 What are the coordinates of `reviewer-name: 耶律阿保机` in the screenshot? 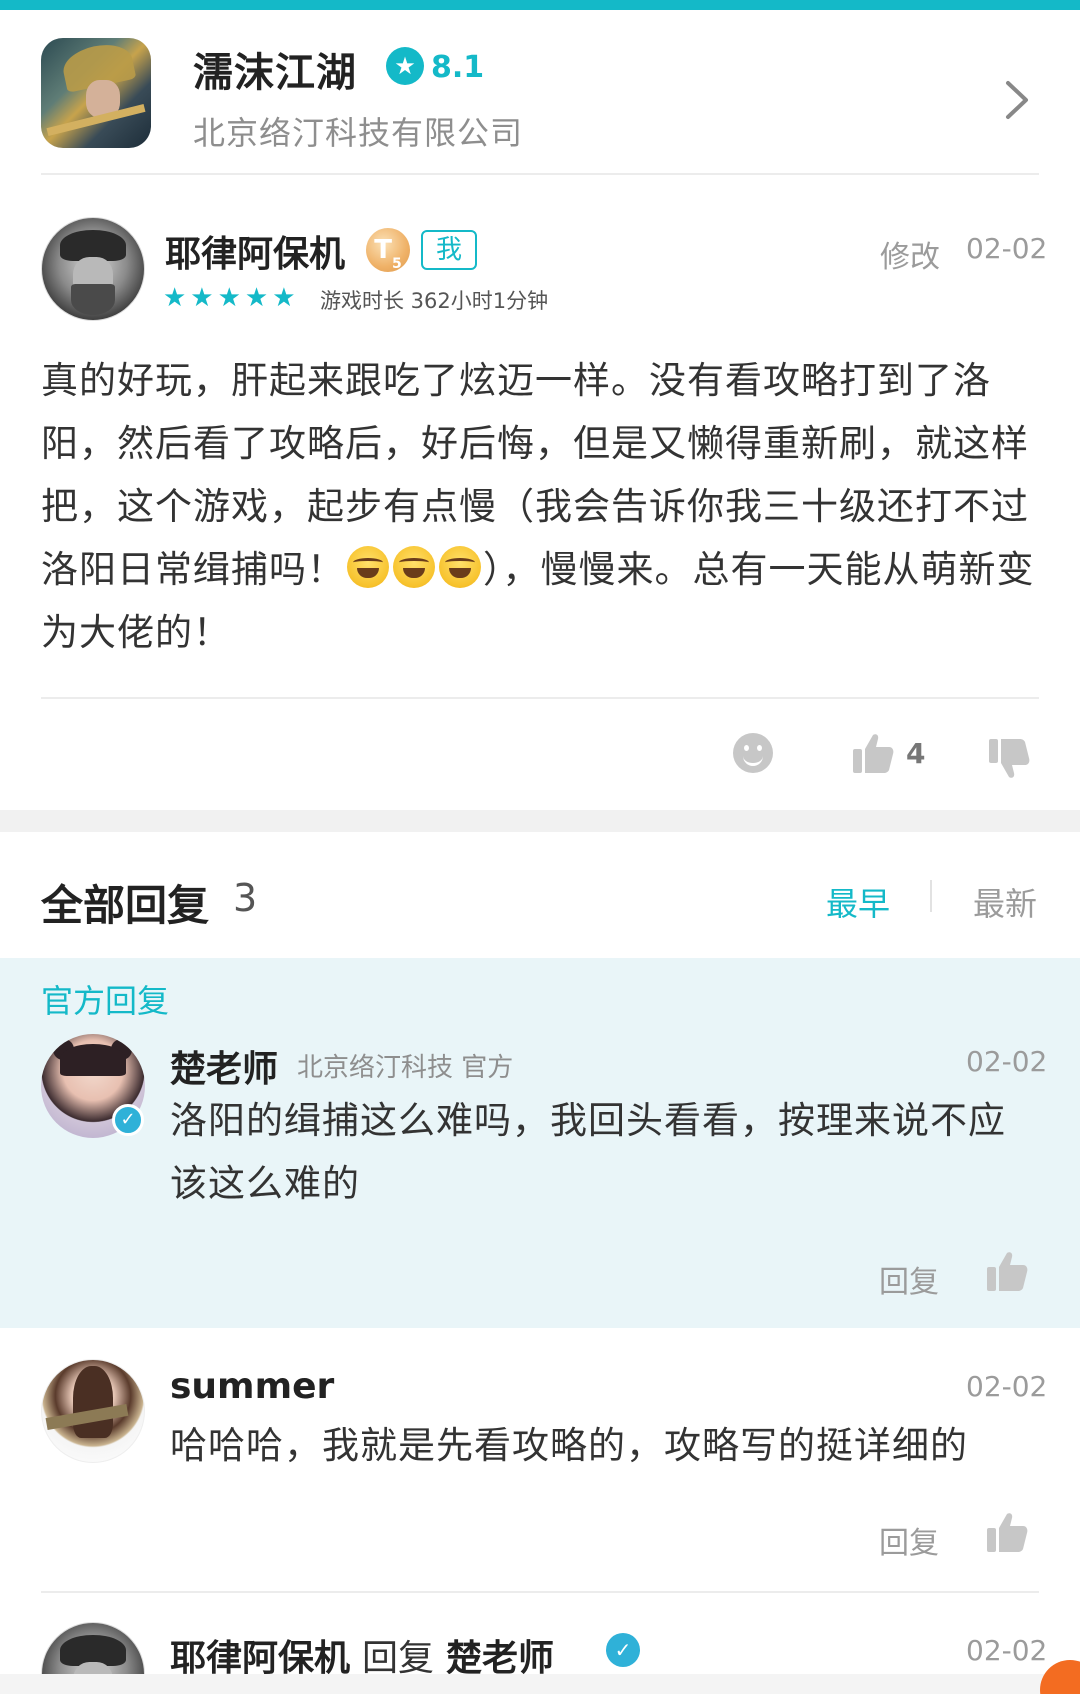 It's located at (255, 251).